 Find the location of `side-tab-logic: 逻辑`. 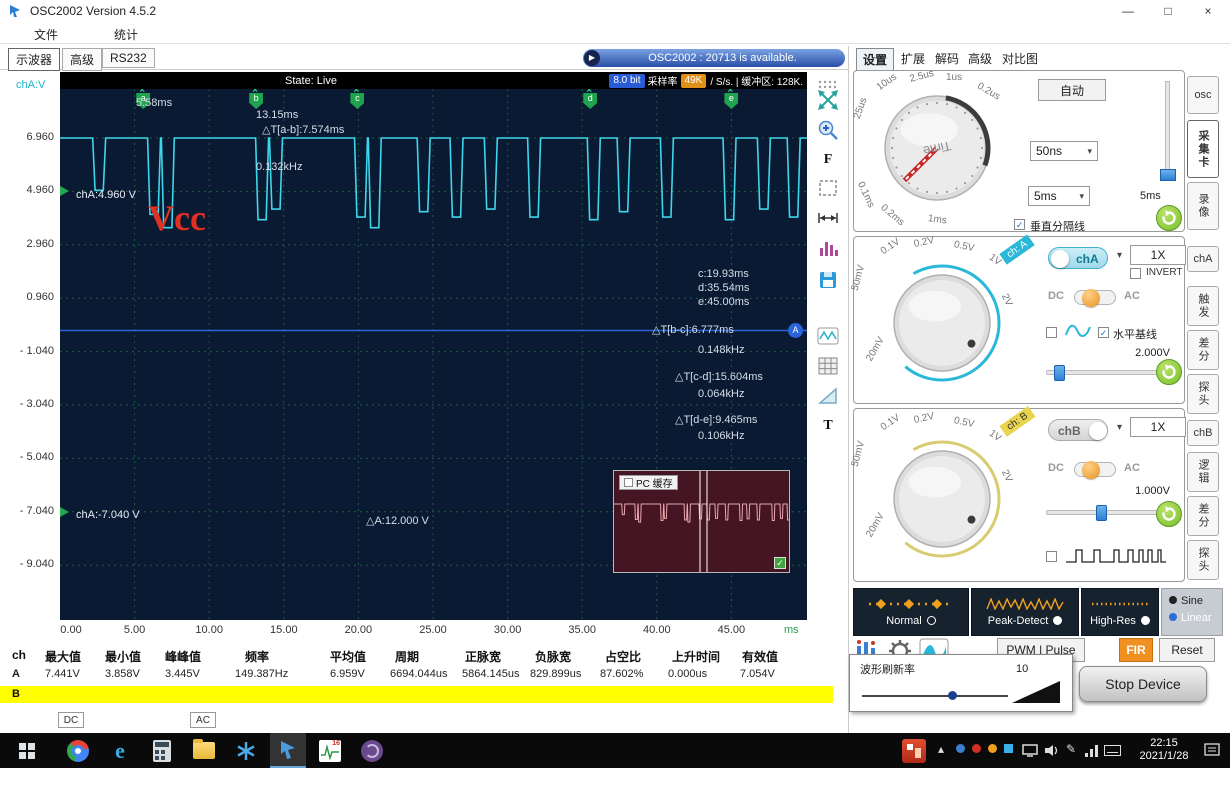

side-tab-logic: 逻辑 is located at coordinates (1203, 472).